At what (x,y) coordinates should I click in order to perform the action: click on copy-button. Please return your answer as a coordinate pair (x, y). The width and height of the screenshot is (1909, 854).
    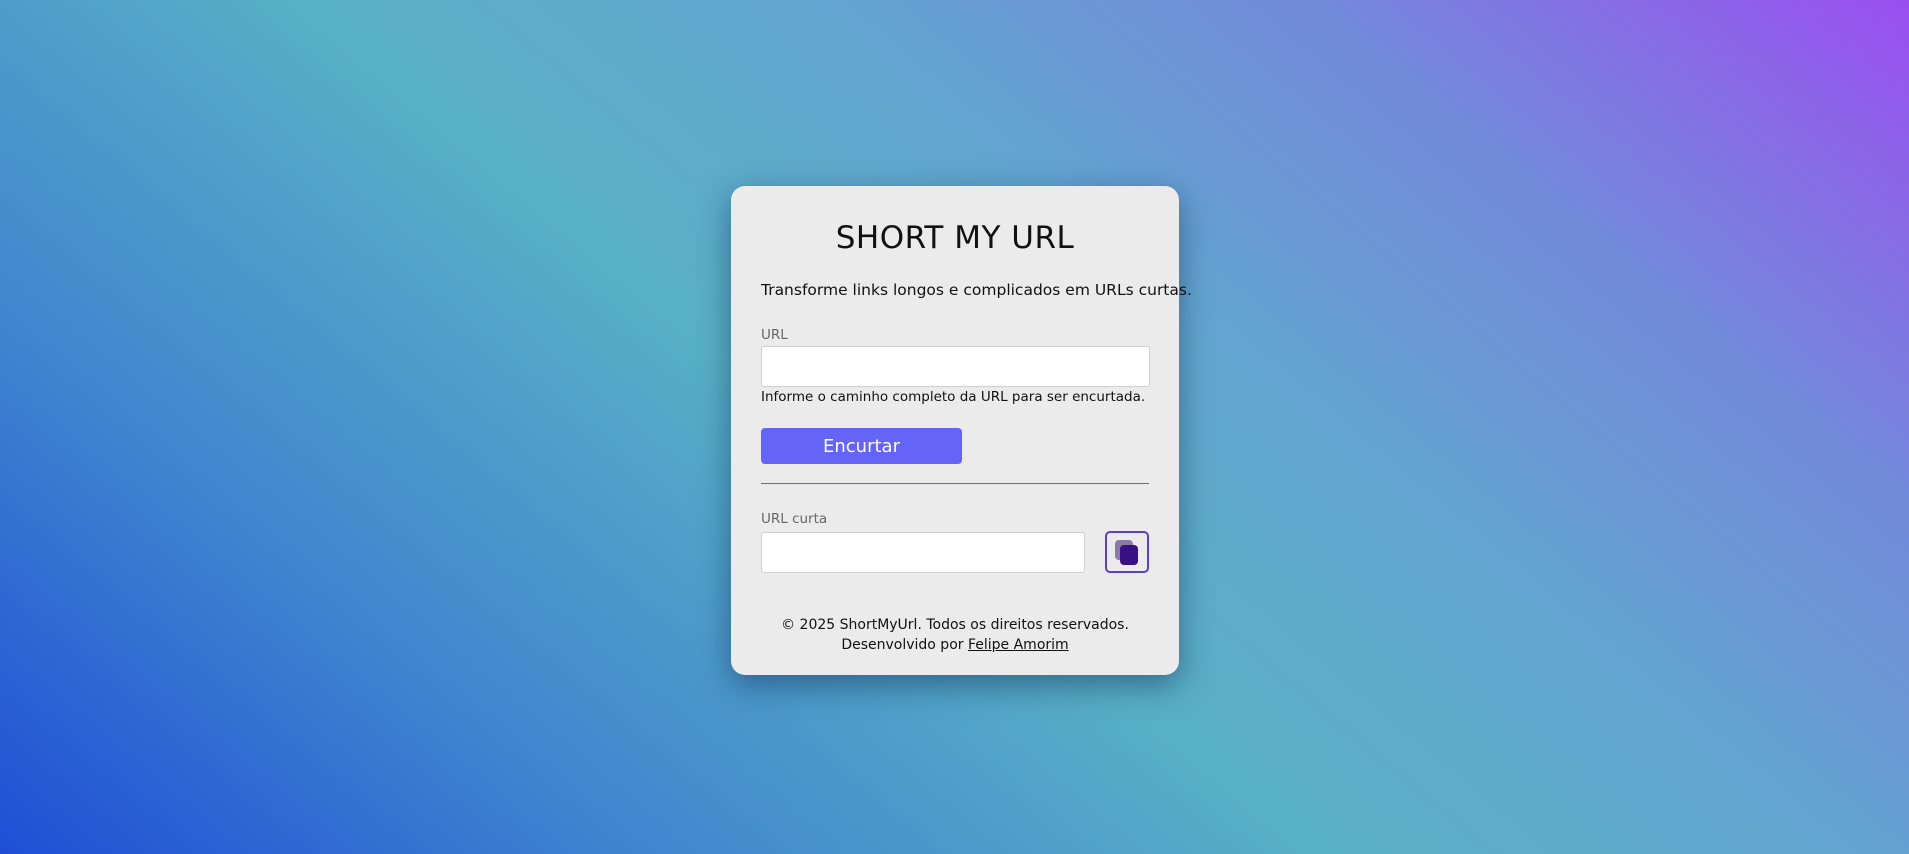
    Looking at the image, I should click on (1127, 552).